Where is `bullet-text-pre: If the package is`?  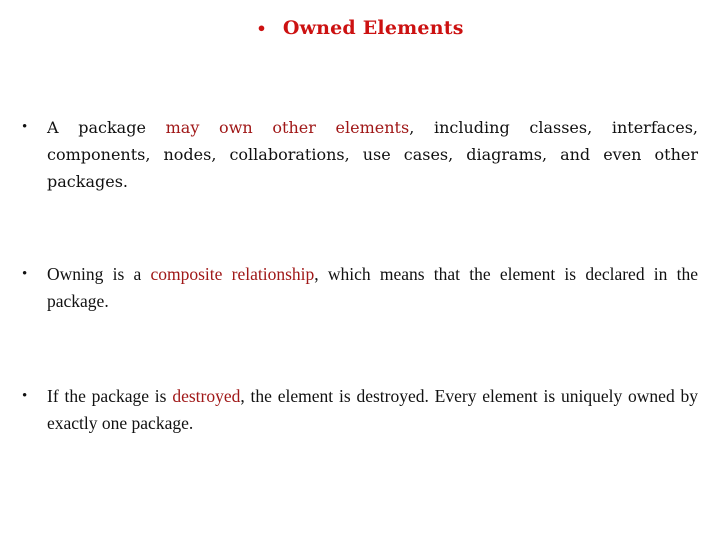
bullet-text-pre: If the package is is located at coordinates (110, 396).